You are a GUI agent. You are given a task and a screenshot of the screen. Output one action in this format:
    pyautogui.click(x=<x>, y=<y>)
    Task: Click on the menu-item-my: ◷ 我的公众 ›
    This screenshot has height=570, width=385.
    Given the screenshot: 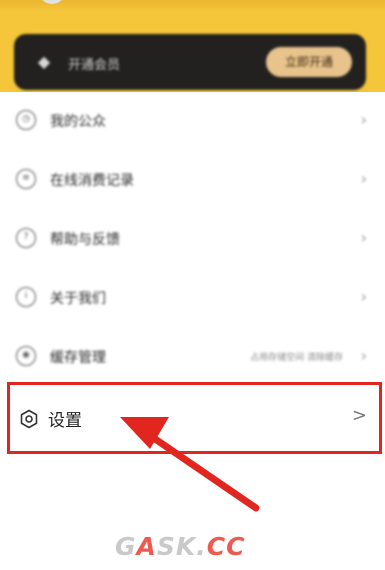 What is the action you would take?
    pyautogui.click(x=192, y=121)
    